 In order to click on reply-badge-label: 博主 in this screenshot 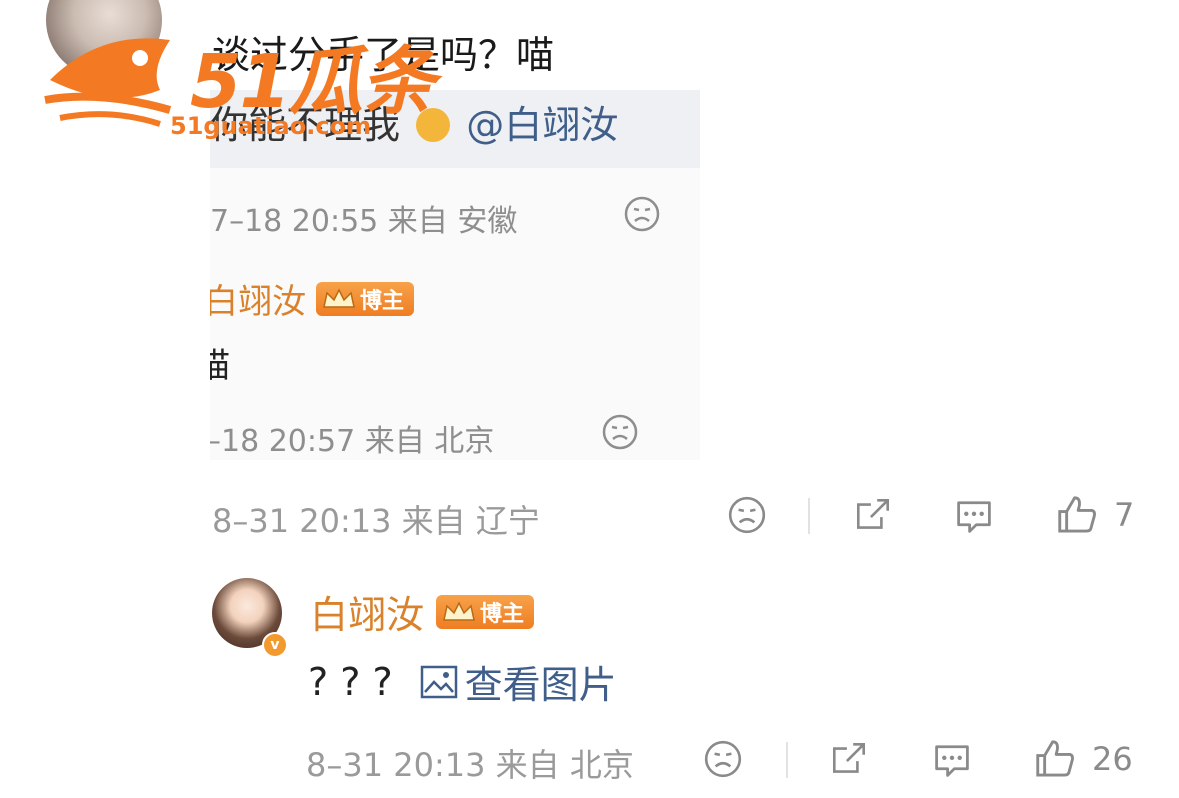, I will do `click(502, 614)`.